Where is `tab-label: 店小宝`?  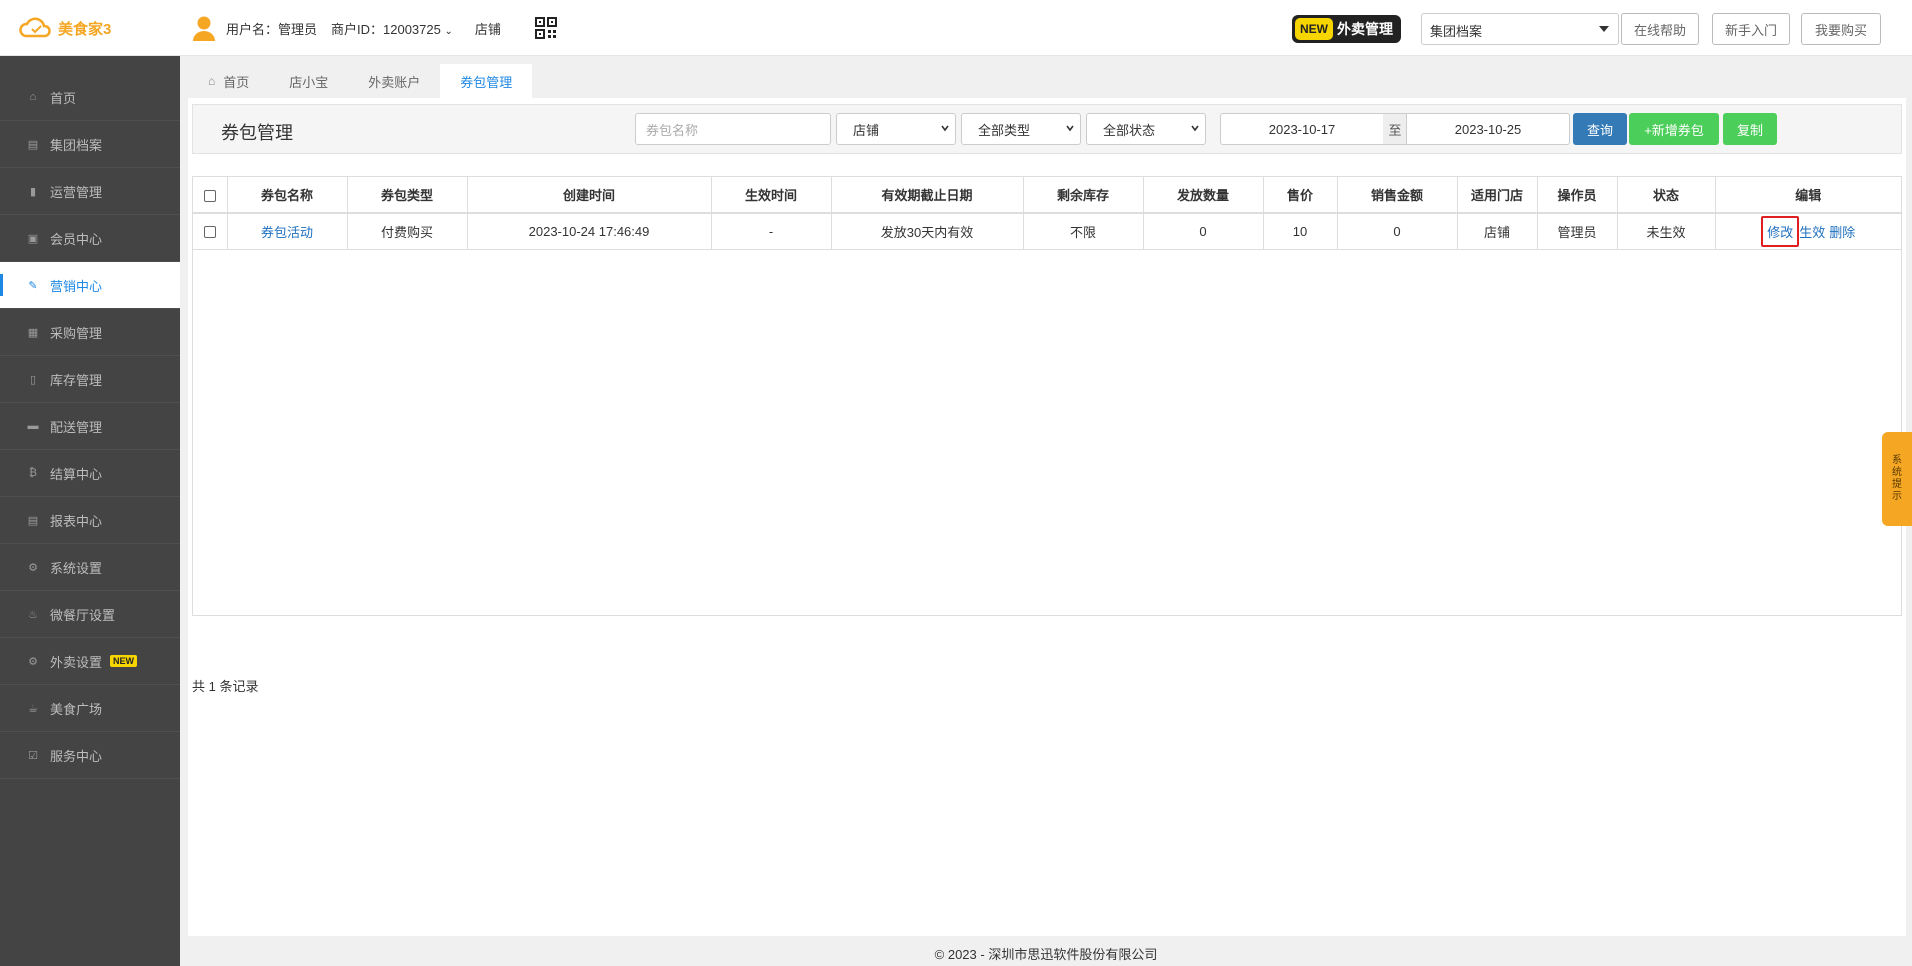 tab-label: 店小宝 is located at coordinates (309, 82).